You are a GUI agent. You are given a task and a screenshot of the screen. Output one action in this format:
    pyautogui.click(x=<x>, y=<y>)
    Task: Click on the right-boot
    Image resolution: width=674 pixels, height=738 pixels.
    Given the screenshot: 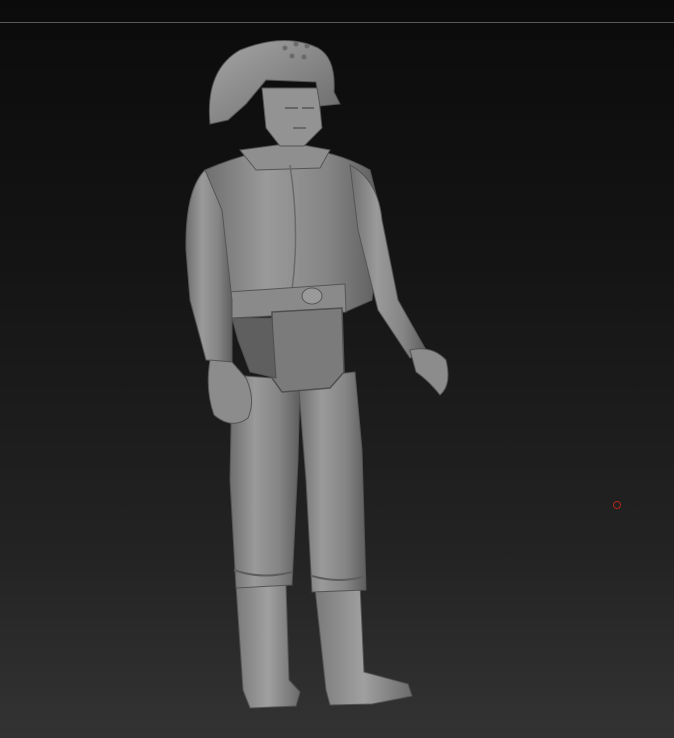 What is the action you would take?
    pyautogui.click(x=363, y=644)
    